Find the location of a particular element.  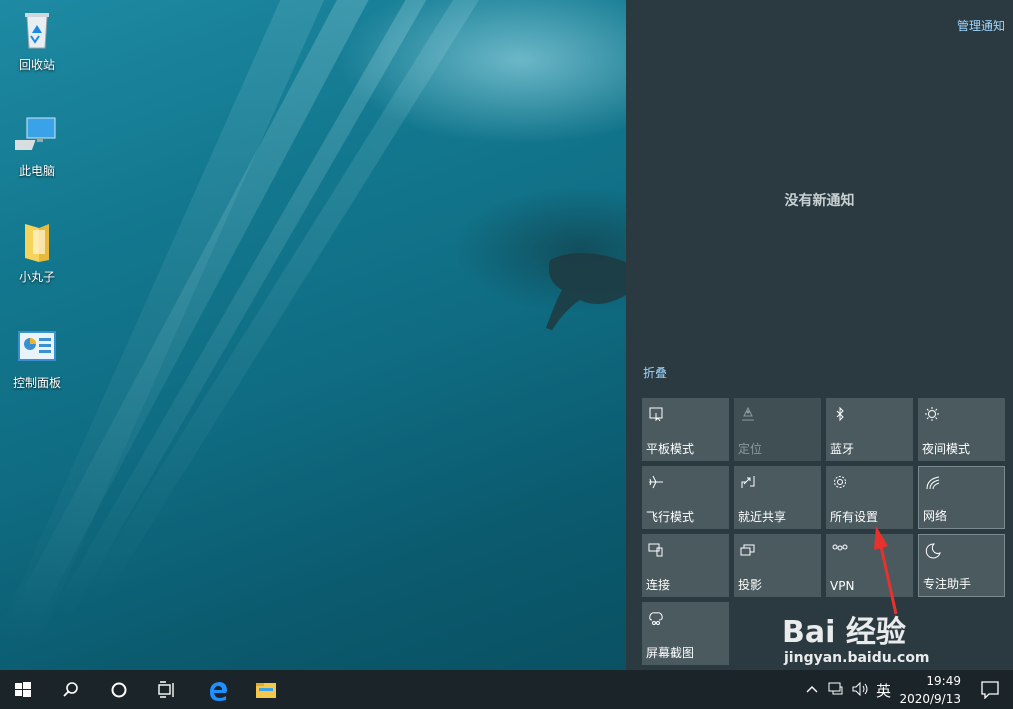

cortana-icon is located at coordinates (119, 690).